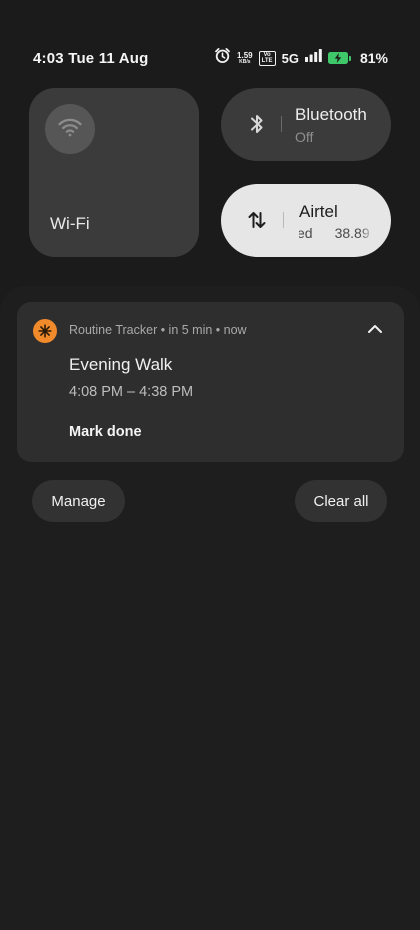  What do you see at coordinates (91, 58) in the screenshot?
I see `status-time-date: 4:03 Tue 11 Aug` at bounding box center [91, 58].